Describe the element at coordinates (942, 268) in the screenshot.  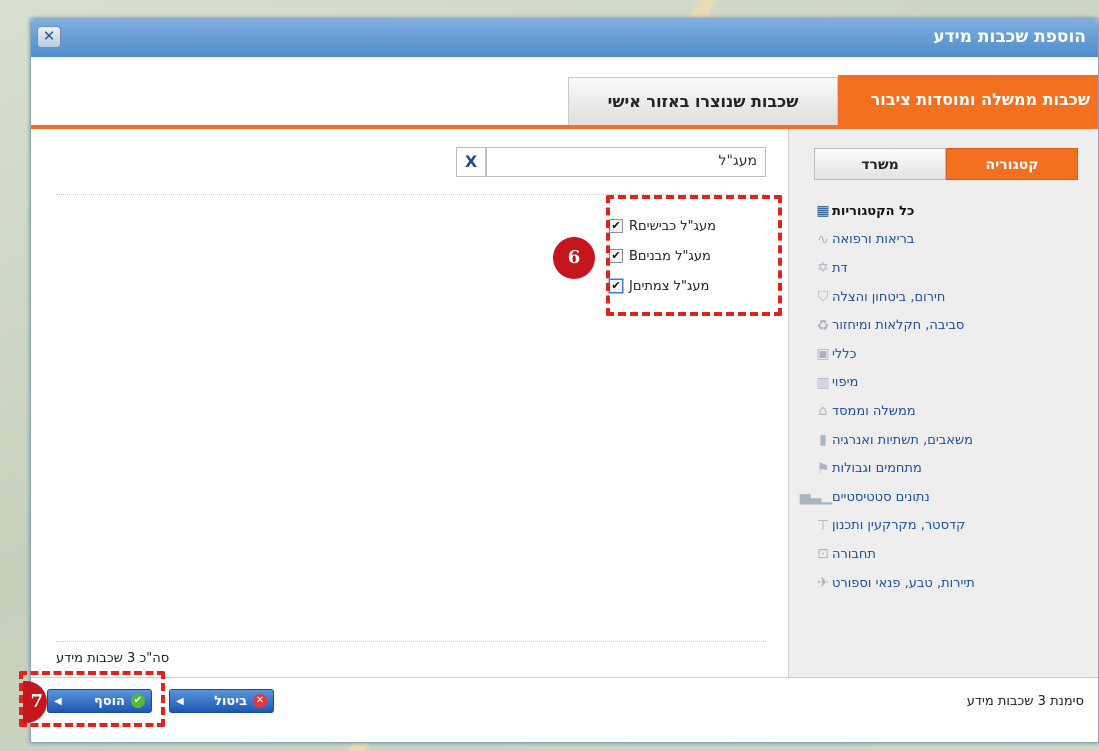
I see `category-item-religion: ✡ דת` at that location.